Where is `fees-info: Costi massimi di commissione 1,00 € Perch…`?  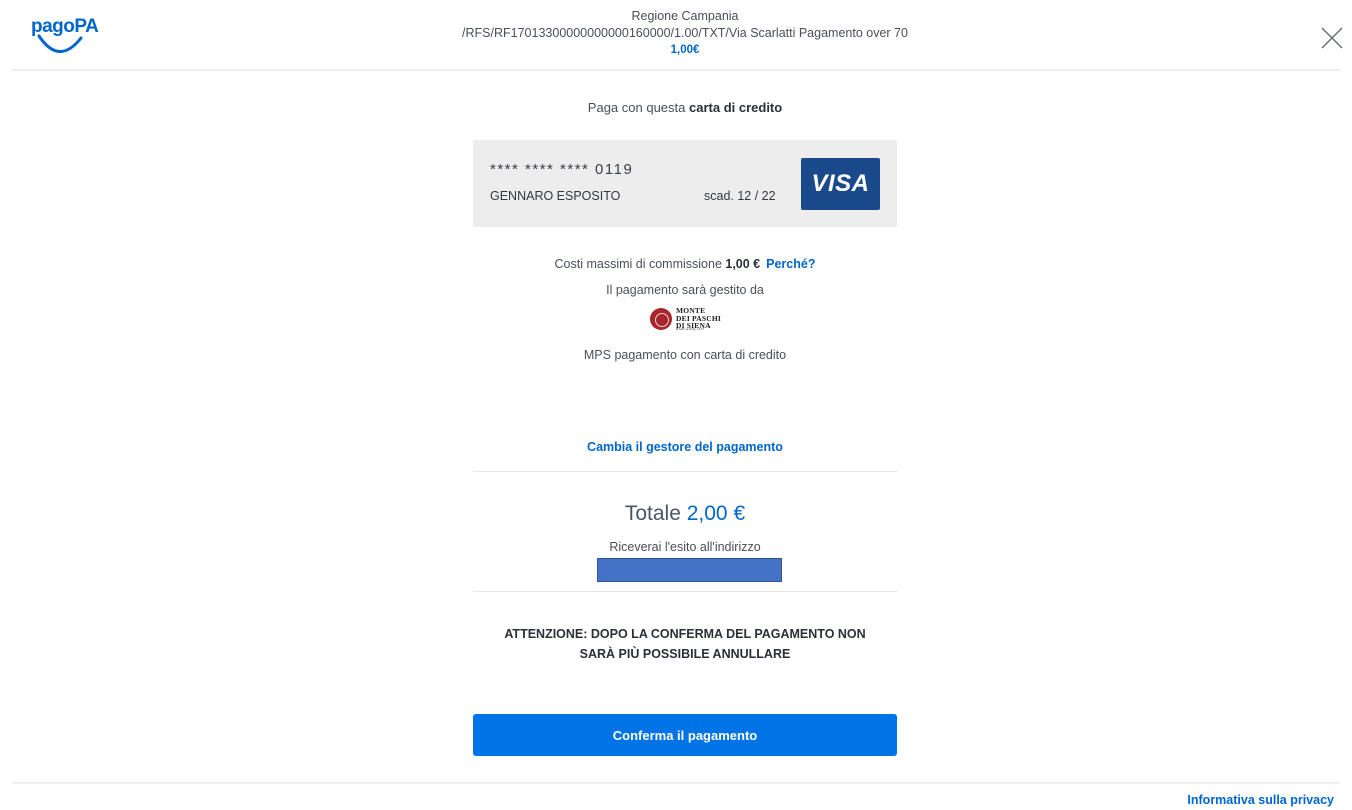 fees-info: Costi massimi di commissione 1,00 € Perch… is located at coordinates (685, 264).